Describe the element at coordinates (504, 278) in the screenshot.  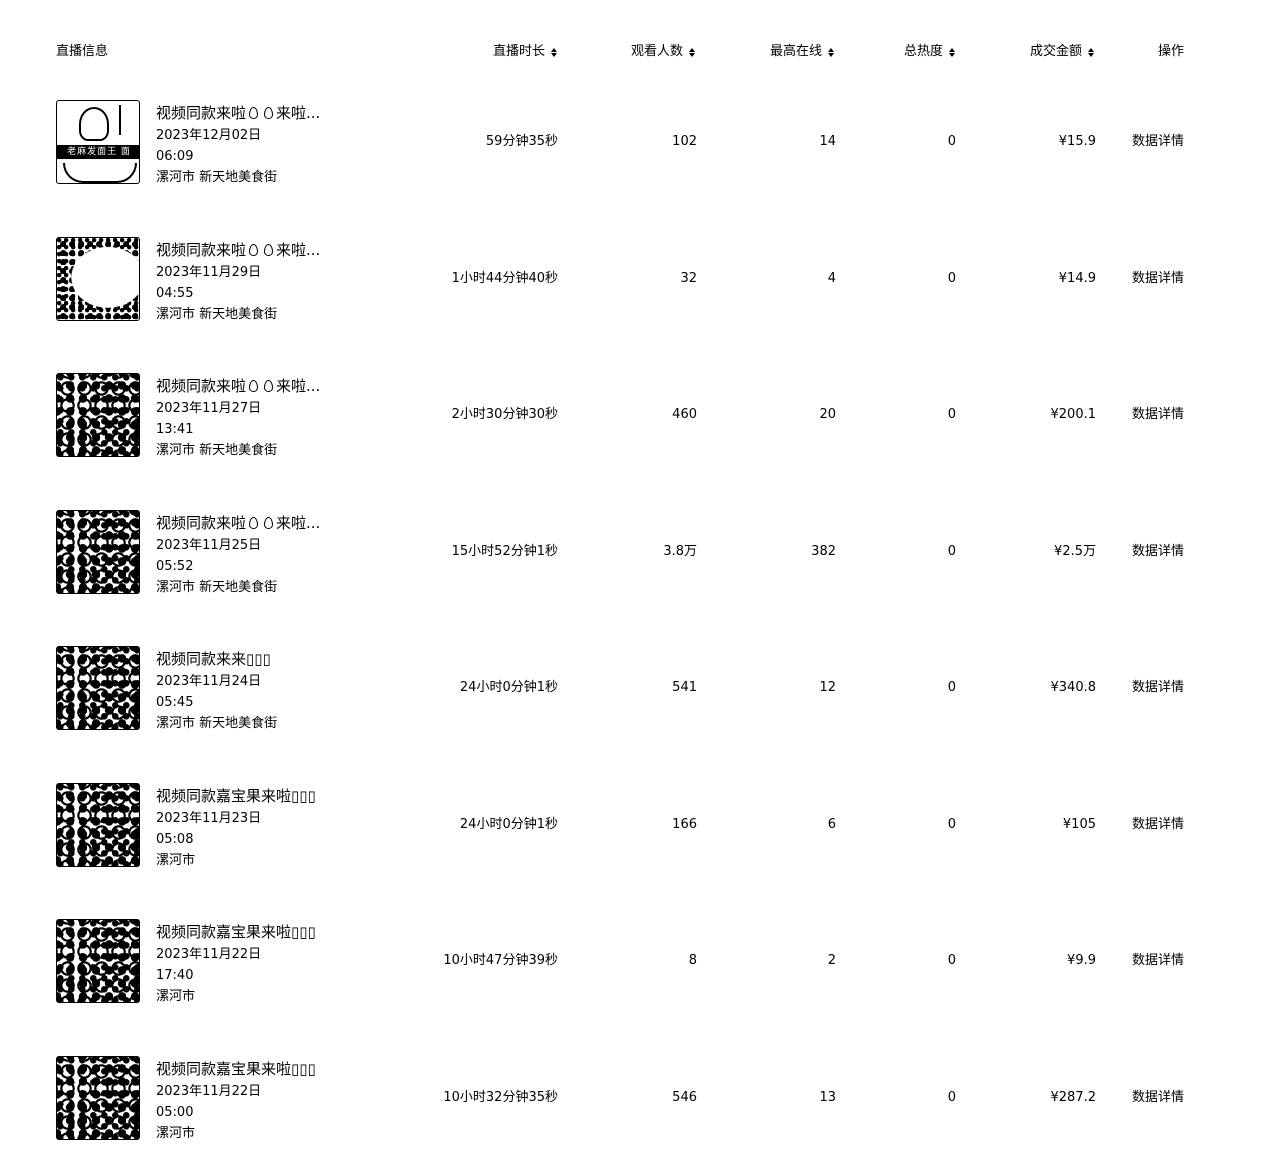
I see `duration-cell: 1小时44分钟40秒` at that location.